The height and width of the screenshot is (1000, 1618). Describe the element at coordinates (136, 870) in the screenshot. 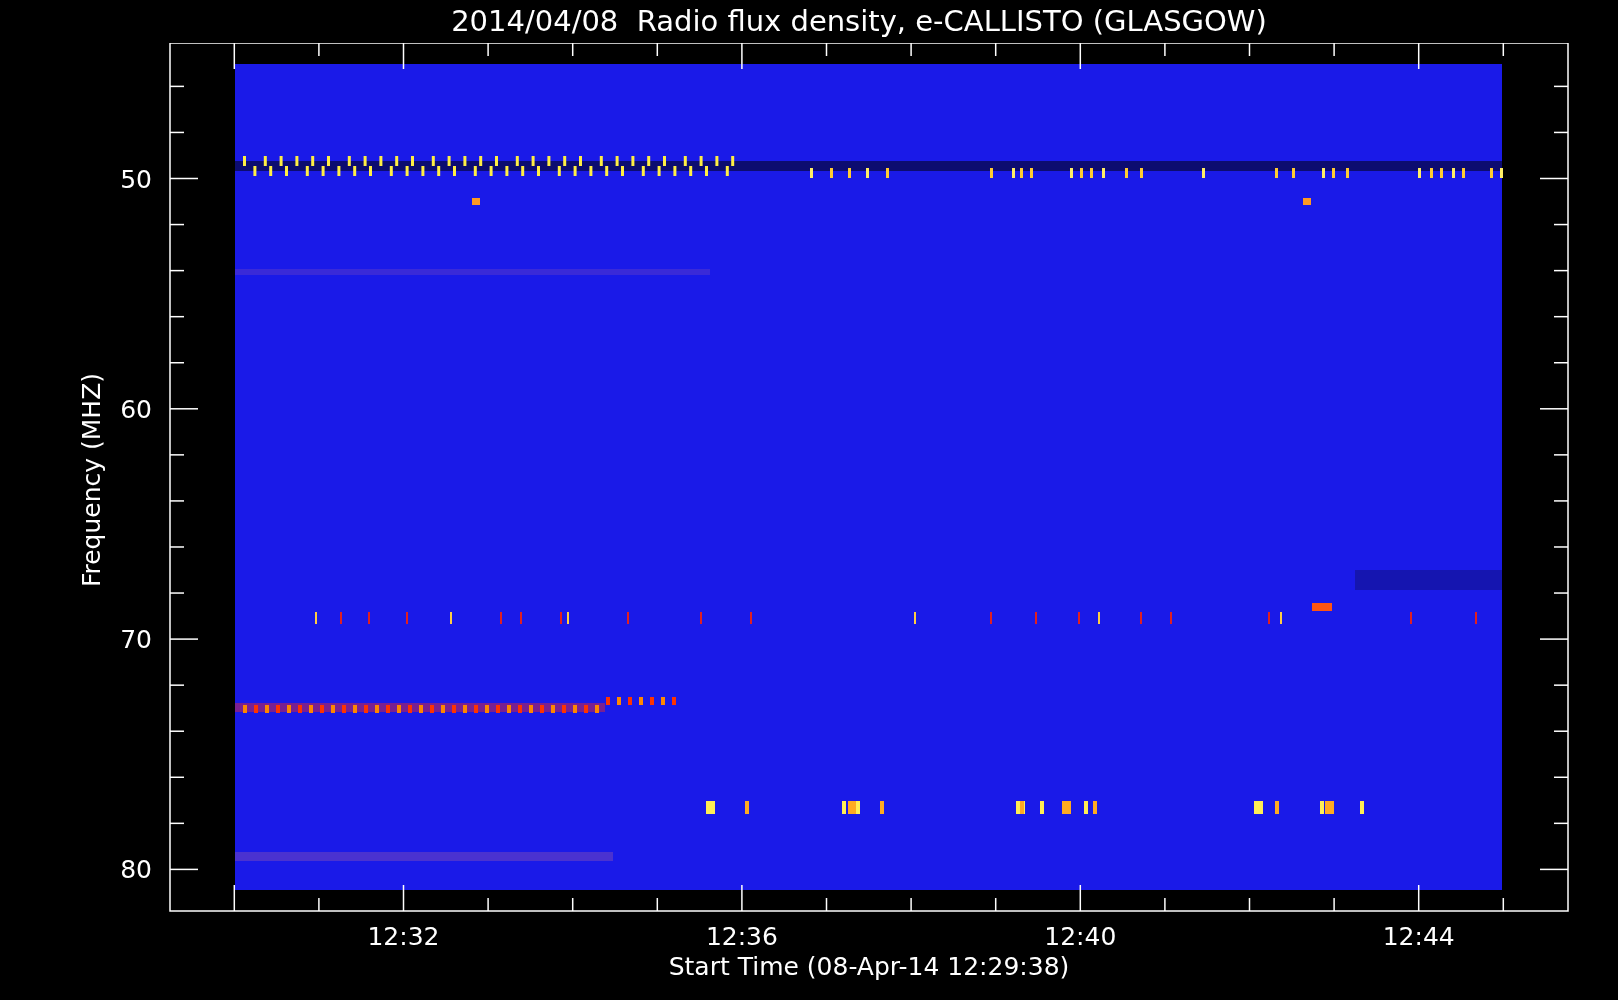

I see `y-tick-label: 80` at that location.